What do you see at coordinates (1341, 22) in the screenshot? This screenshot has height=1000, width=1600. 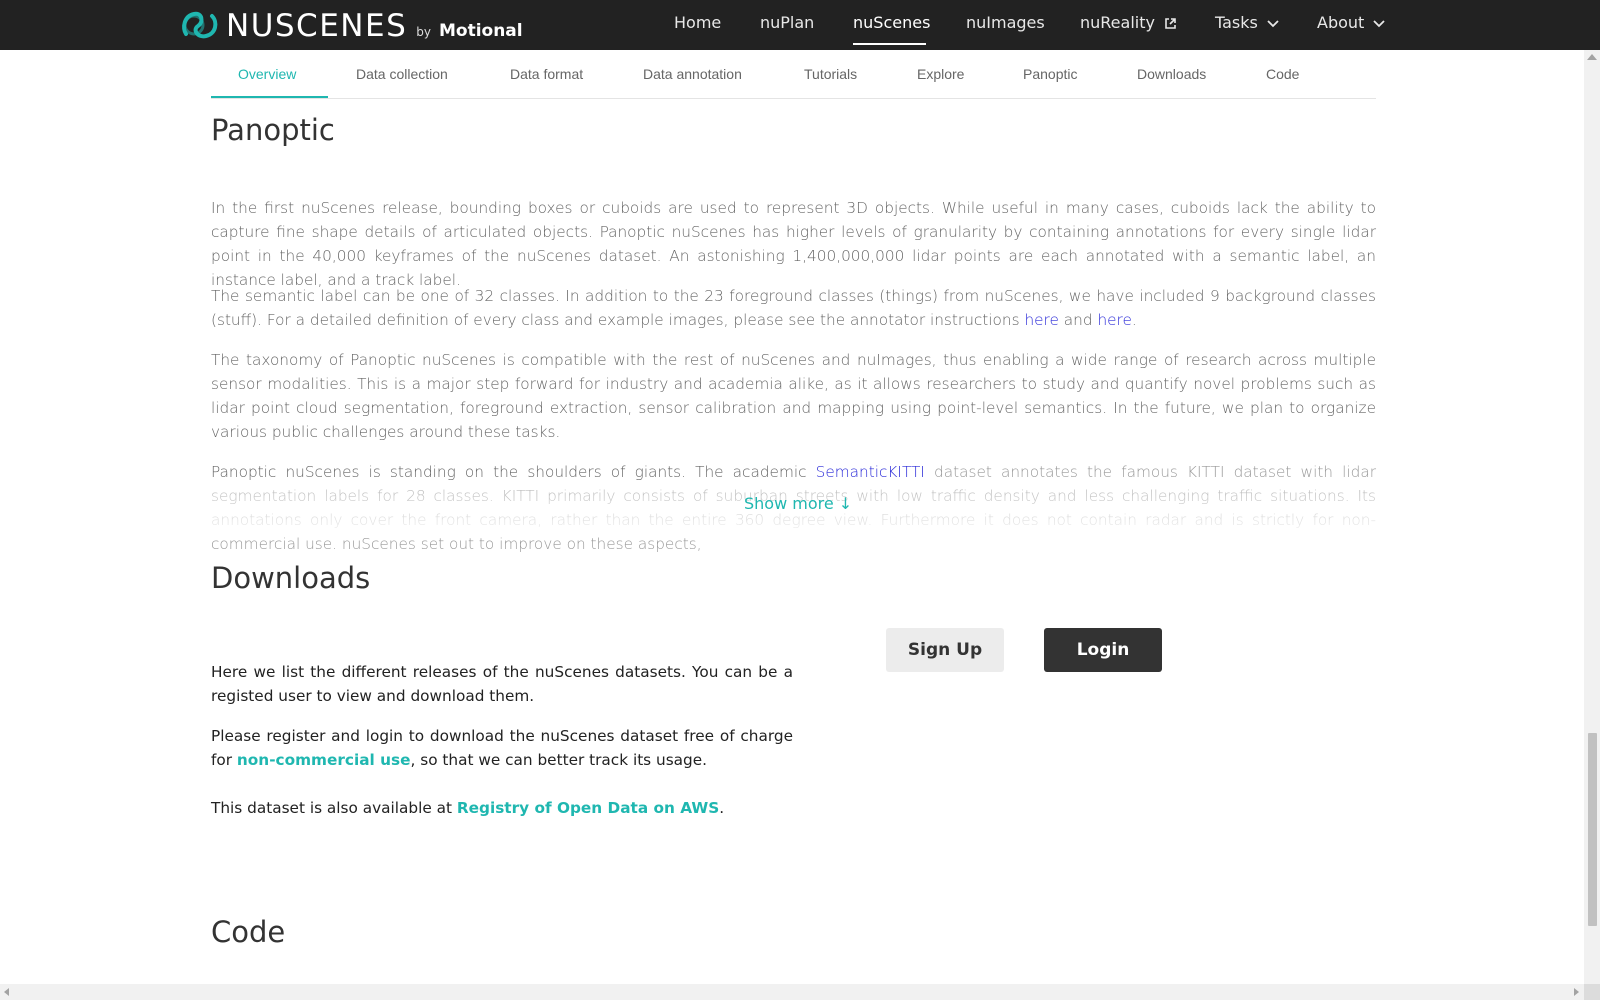 I see `nav-item-about-label: About` at bounding box center [1341, 22].